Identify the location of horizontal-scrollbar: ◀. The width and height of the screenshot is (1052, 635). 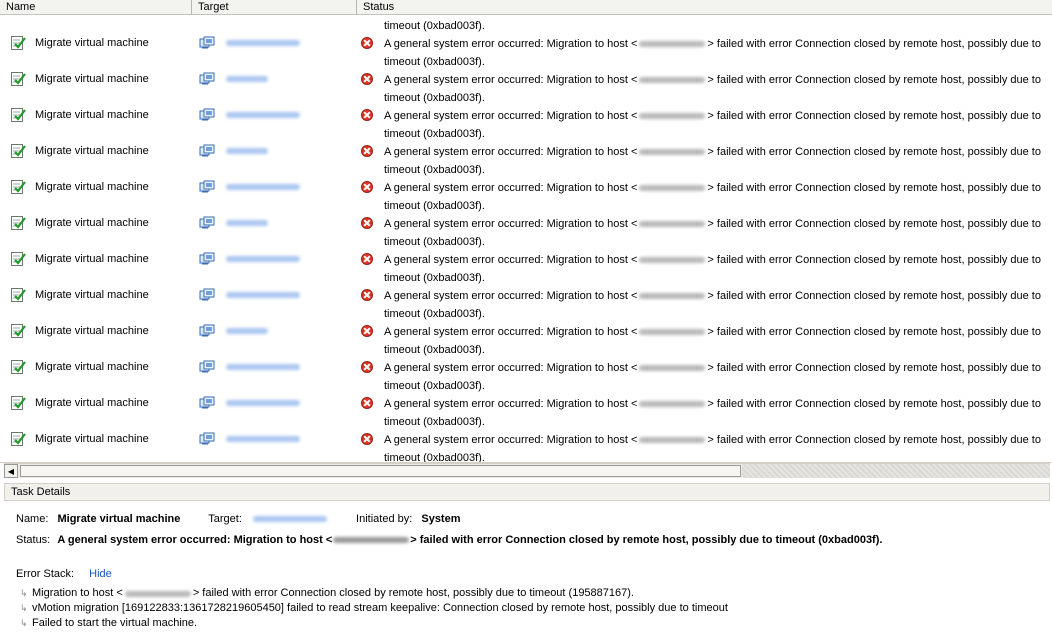
(527, 470).